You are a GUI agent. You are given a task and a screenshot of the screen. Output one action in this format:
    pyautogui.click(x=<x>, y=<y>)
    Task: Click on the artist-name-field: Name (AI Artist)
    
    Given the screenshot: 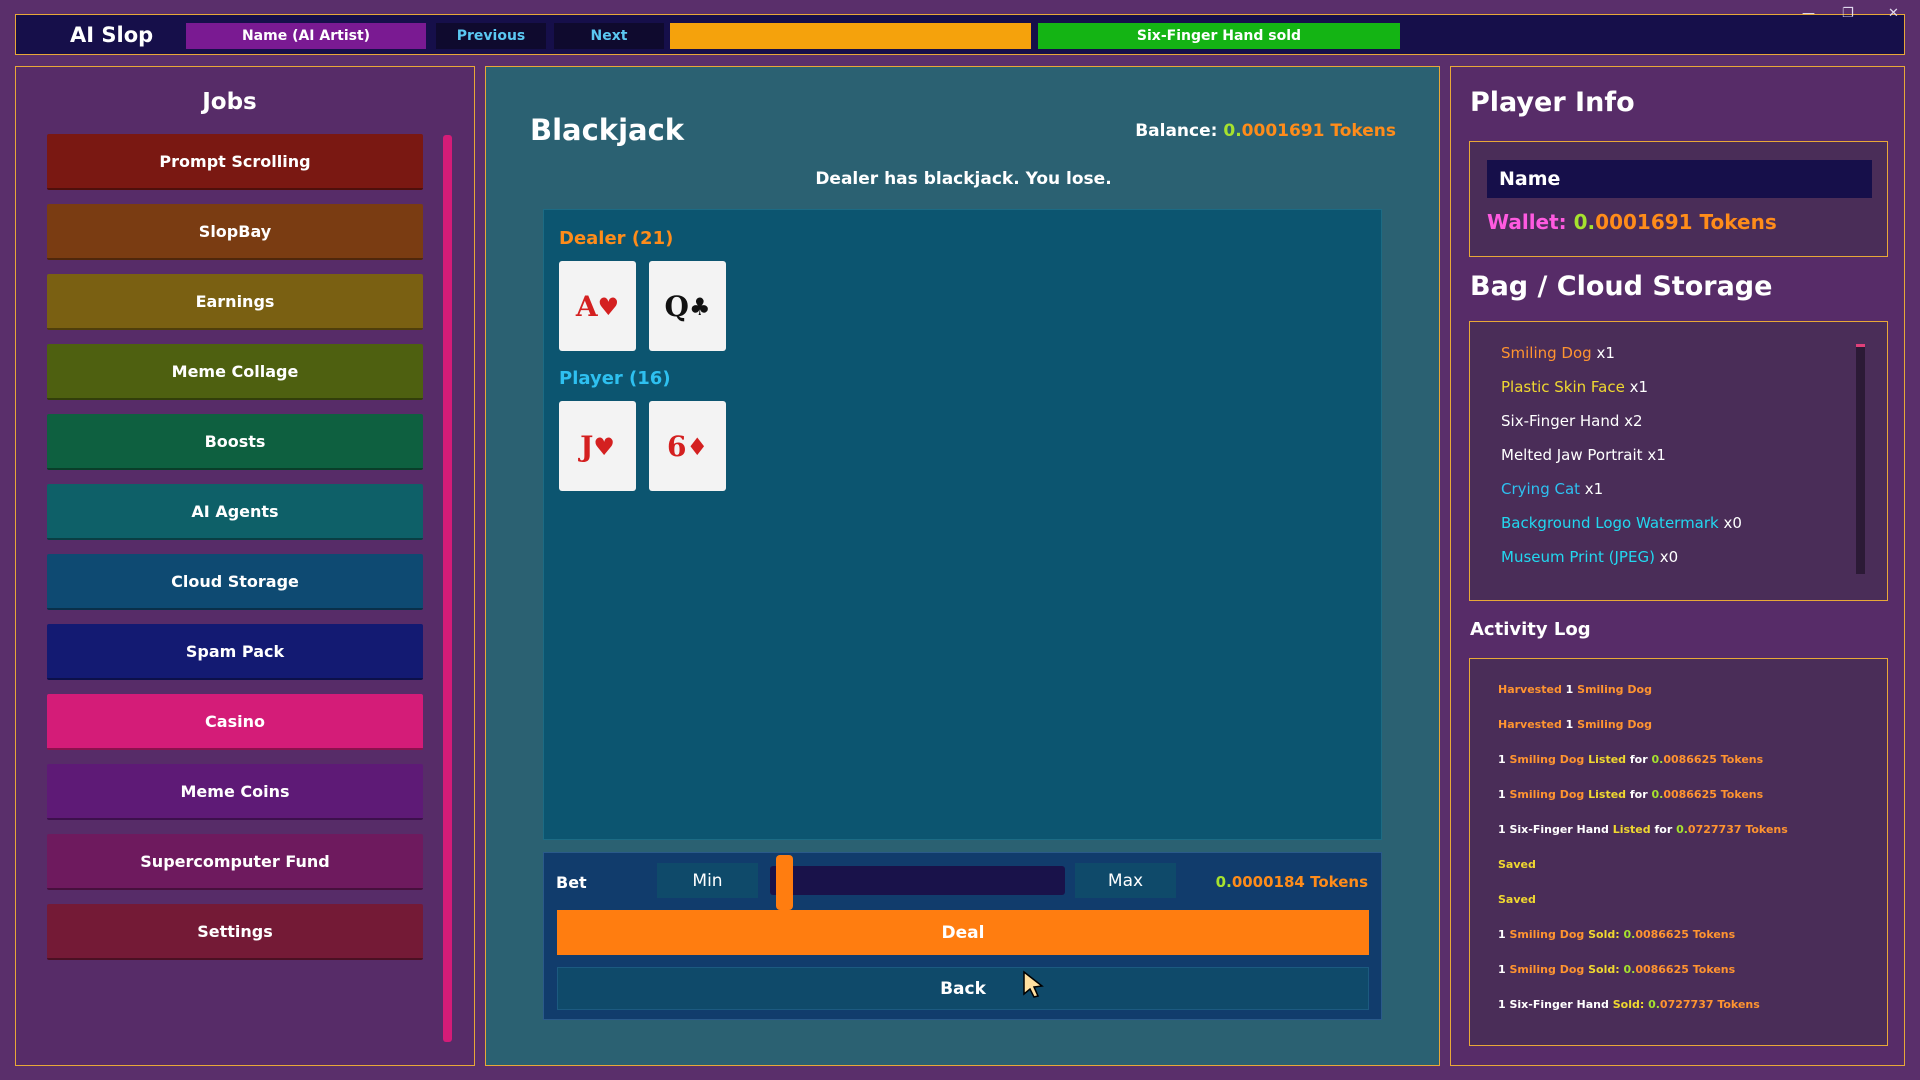 What is the action you would take?
    pyautogui.click(x=306, y=36)
    